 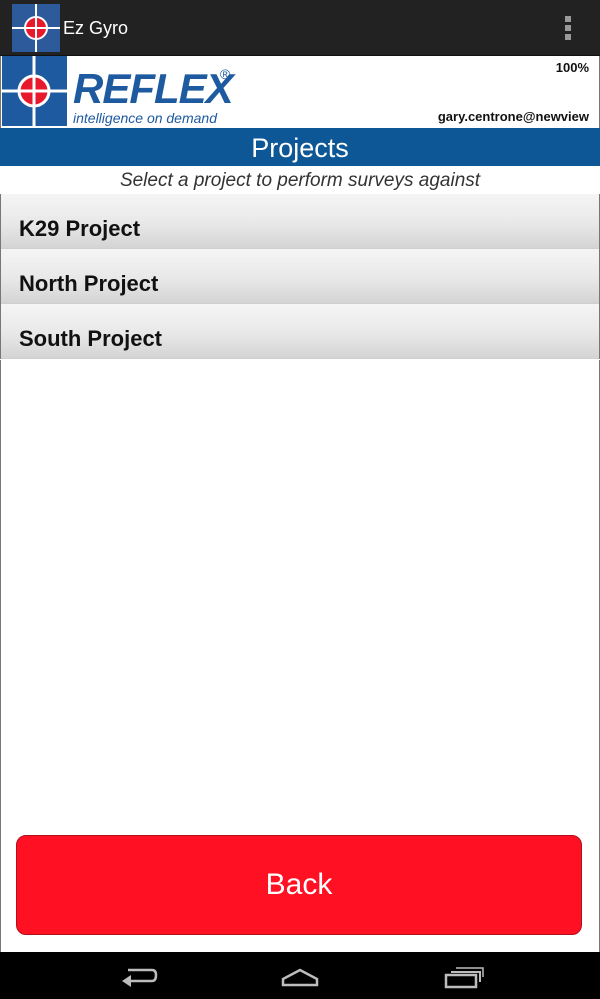 What do you see at coordinates (80, 228) in the screenshot?
I see `project-item-label: K29 Project` at bounding box center [80, 228].